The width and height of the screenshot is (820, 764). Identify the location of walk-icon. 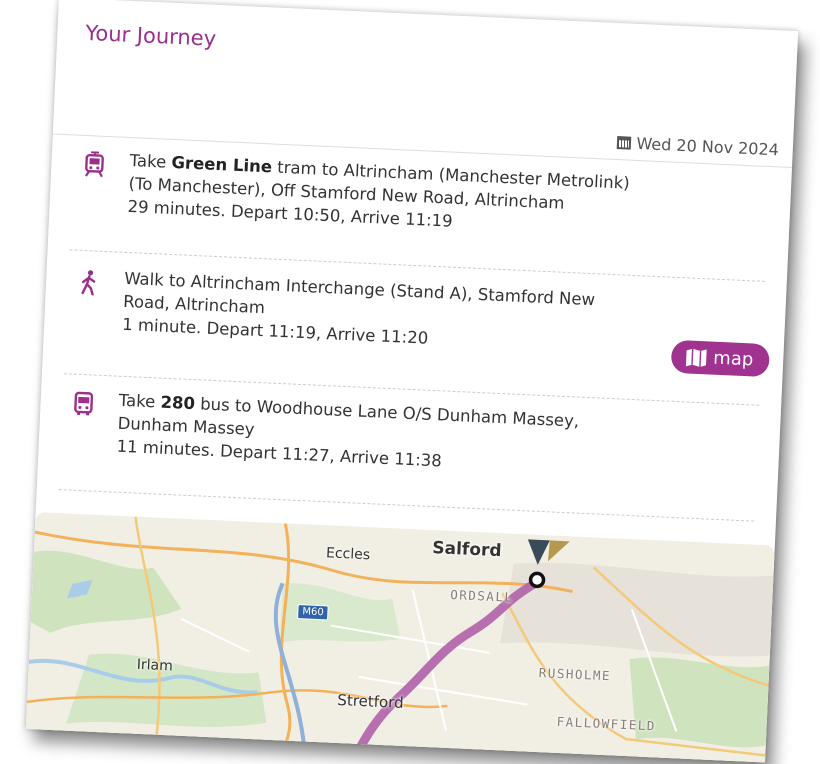
(88, 283).